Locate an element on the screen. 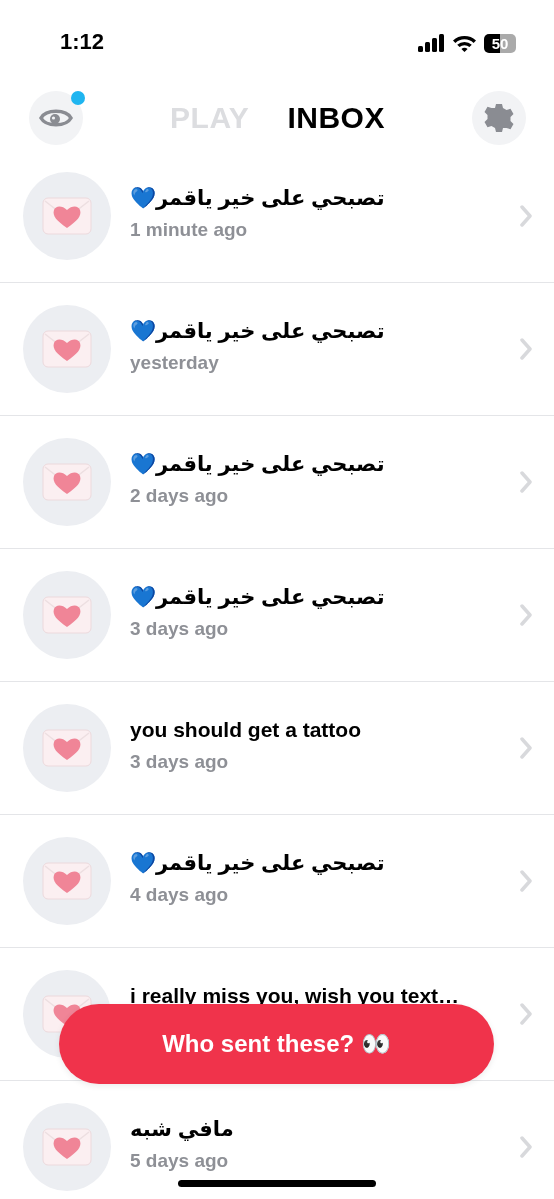 The image size is (554, 1199). wifi-icon is located at coordinates (464, 43).